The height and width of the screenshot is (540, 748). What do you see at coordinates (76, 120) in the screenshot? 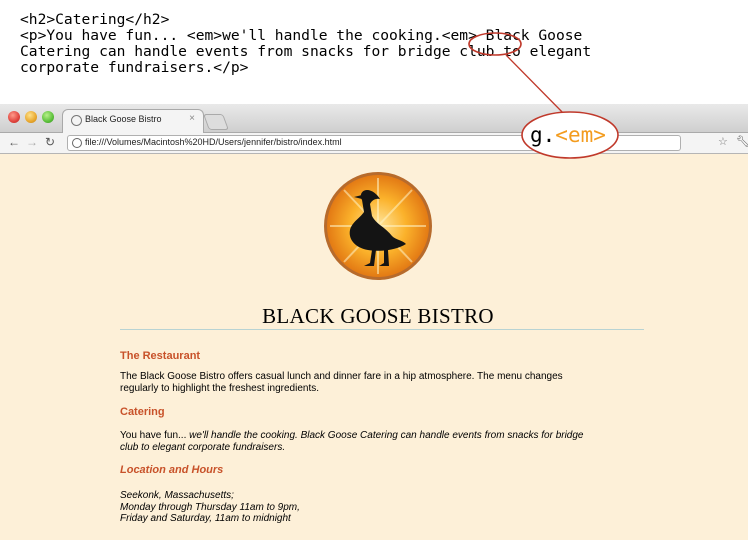
I see `page-favicon-icon` at bounding box center [76, 120].